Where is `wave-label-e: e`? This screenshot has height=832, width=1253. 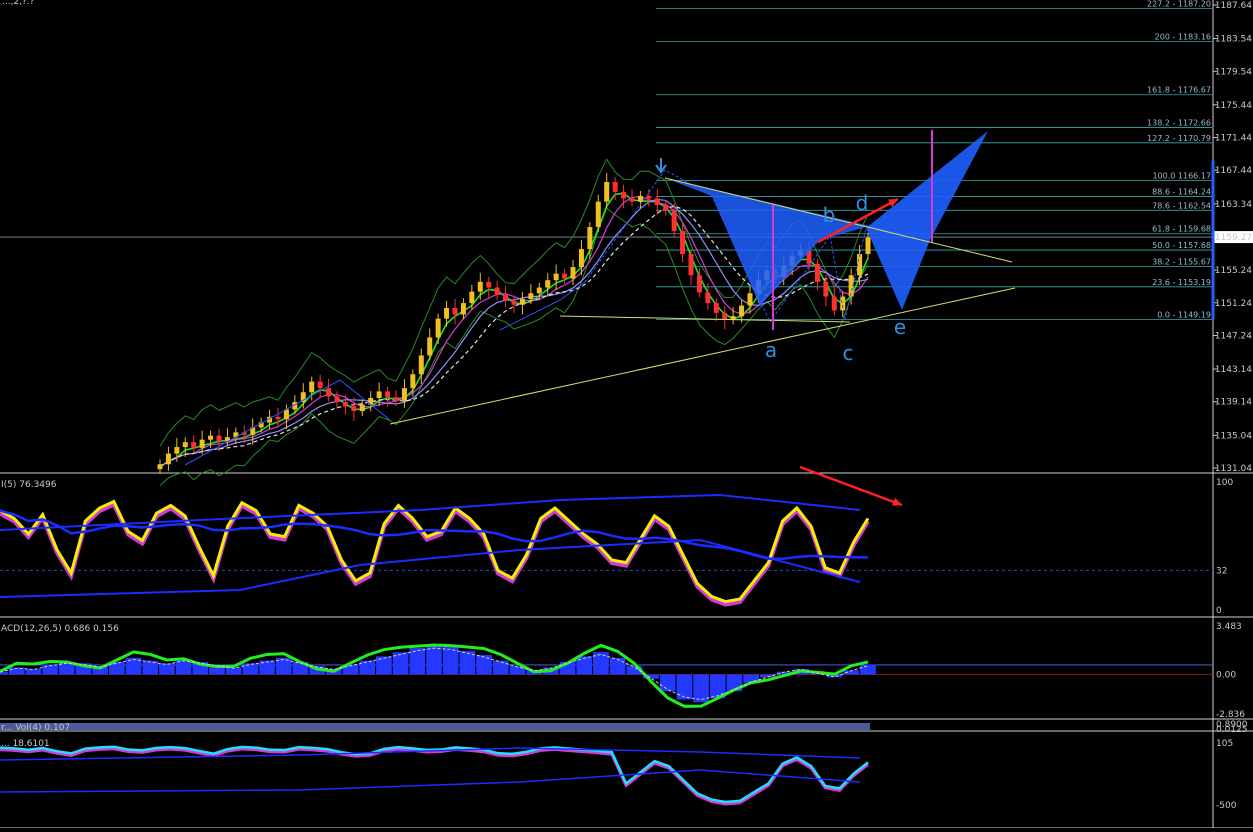
wave-label-e: e is located at coordinates (900, 327).